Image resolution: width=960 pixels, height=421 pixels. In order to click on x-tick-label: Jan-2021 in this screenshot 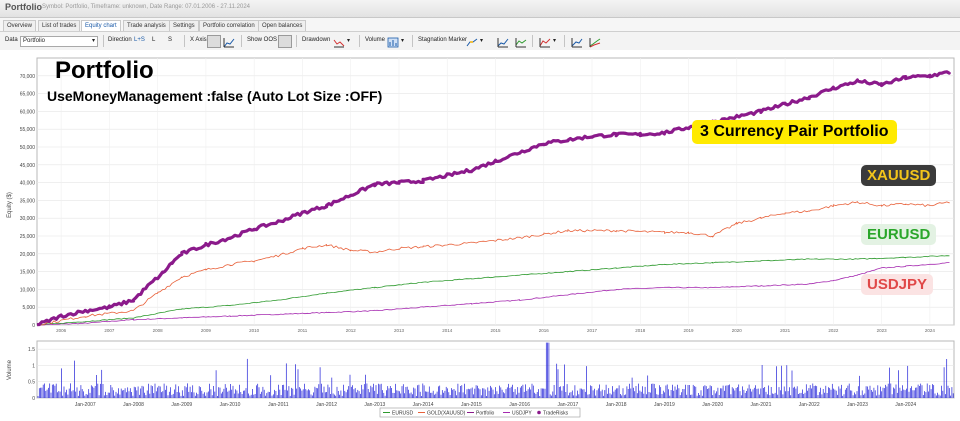, I will do `click(761, 405)`.